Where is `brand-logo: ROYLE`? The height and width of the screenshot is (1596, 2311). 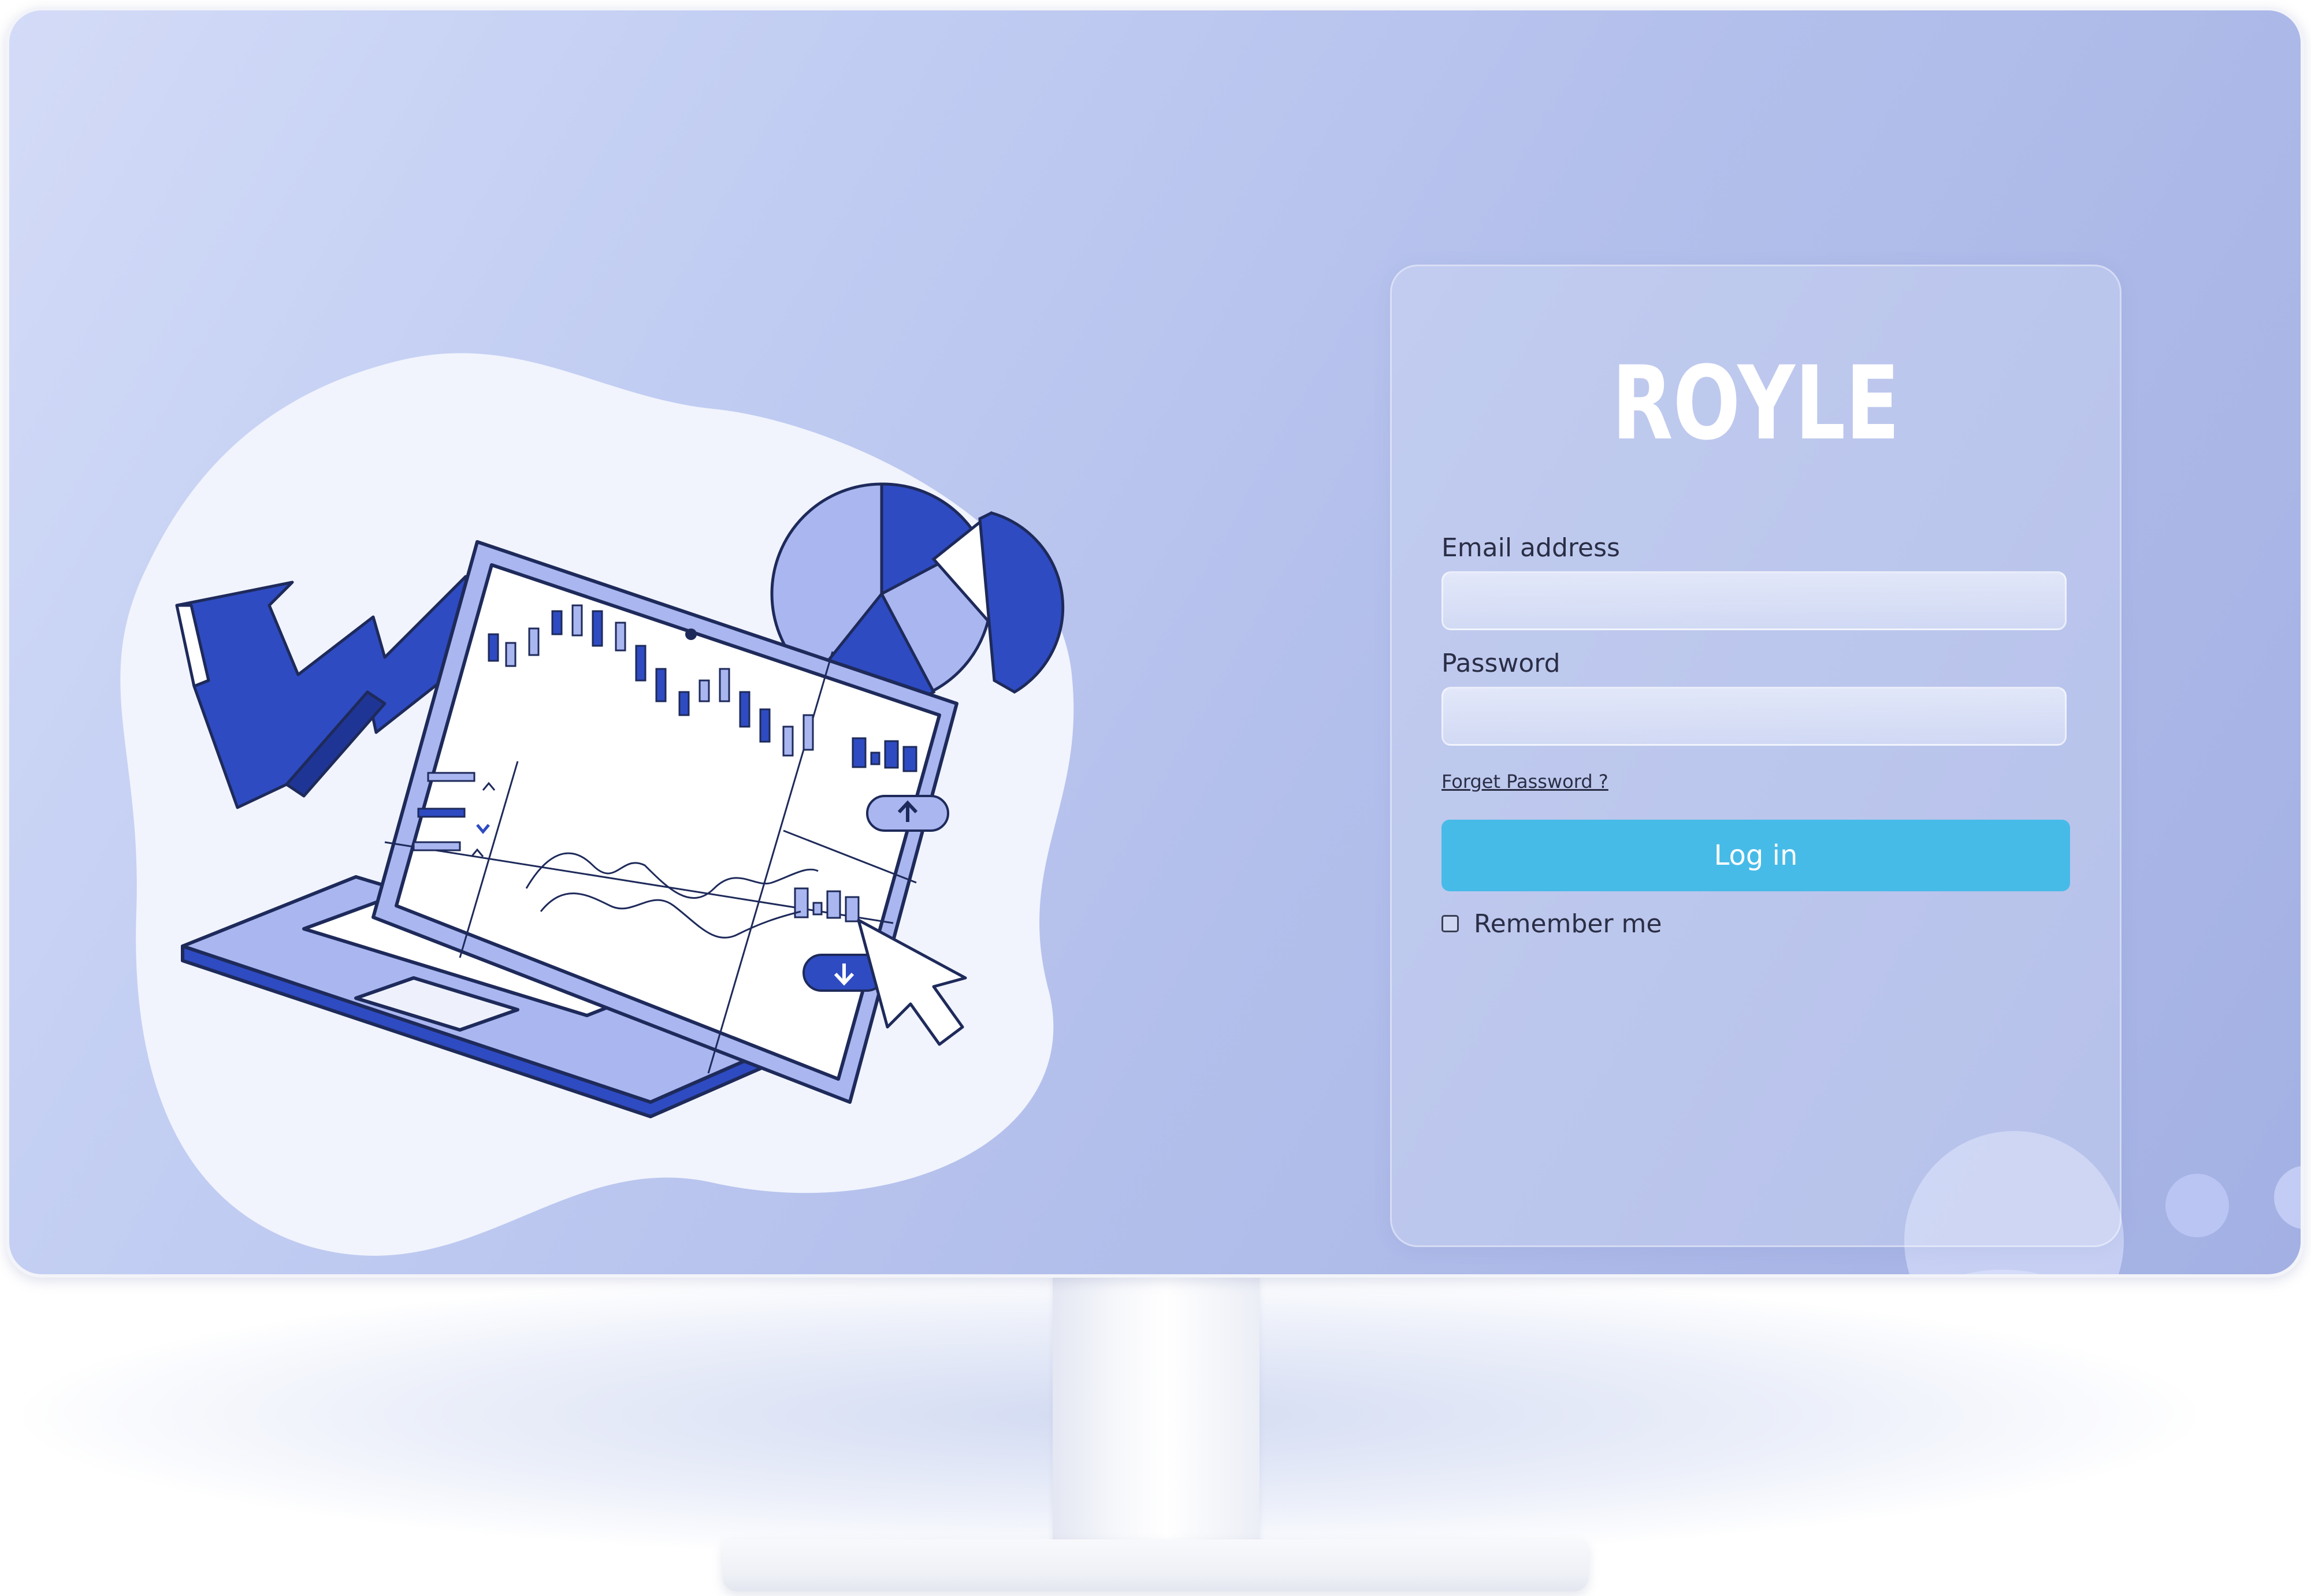 brand-logo: ROYLE is located at coordinates (1755, 403).